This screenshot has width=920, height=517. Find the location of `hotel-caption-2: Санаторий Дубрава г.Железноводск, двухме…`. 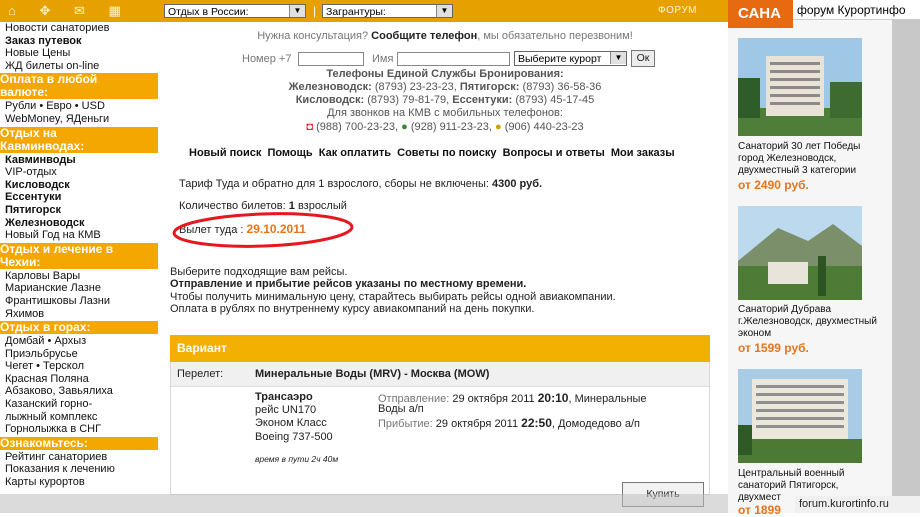

hotel-caption-2: Санаторий Дубрава г.Железноводск, двухме… is located at coordinates (810, 322).